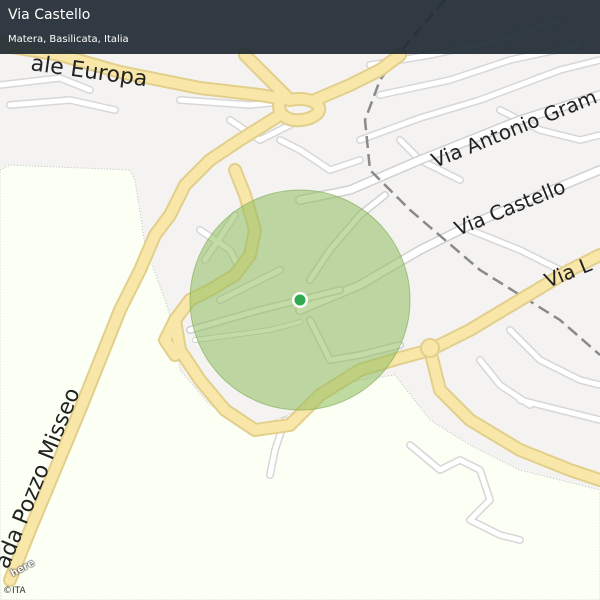  What do you see at coordinates (68, 39) in the screenshot?
I see `location-subtitle: Matera, Basilicata, Italia` at bounding box center [68, 39].